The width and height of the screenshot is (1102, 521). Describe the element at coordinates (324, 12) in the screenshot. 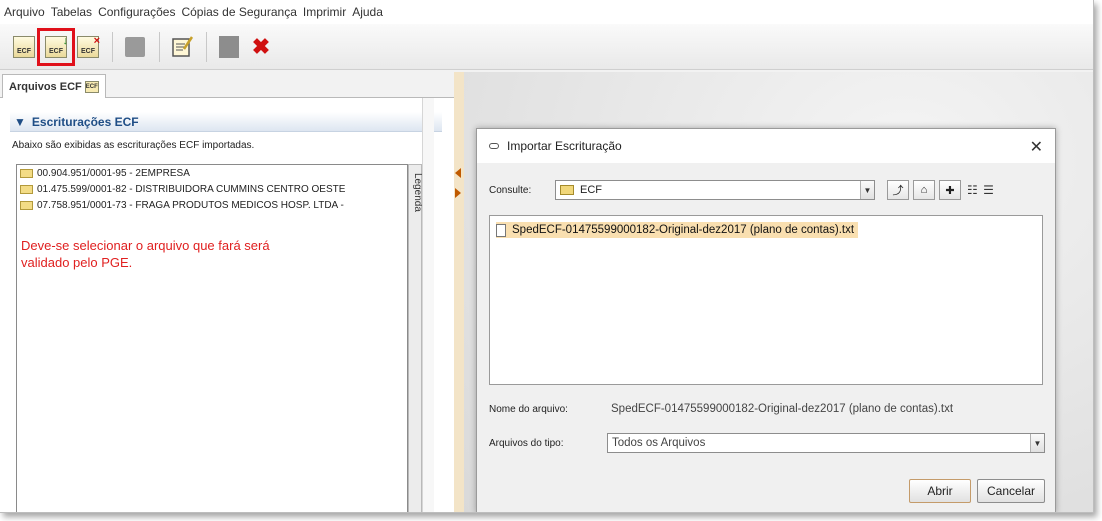

I see `menu-imprimir: Imprimir` at that location.